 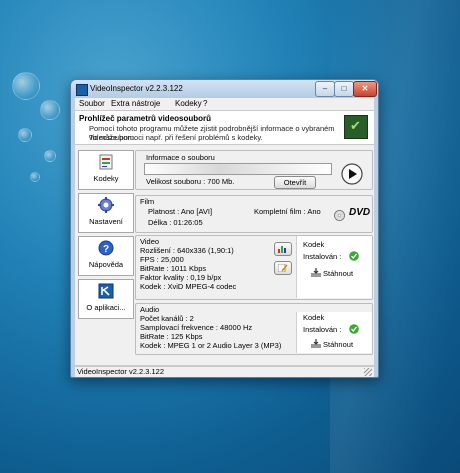 I want to click on film-complete-text: Kompletní film : Ano, so click(x=287, y=211).